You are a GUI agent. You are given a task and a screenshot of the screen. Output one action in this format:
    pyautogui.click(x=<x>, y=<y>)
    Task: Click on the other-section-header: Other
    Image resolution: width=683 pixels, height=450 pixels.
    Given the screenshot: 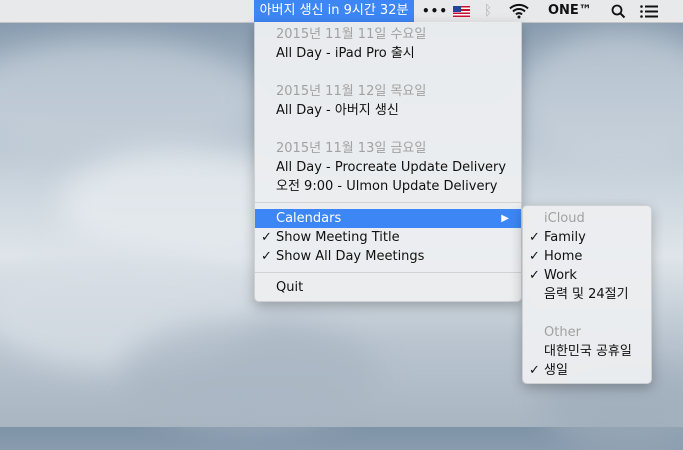 What is the action you would take?
    pyautogui.click(x=562, y=332)
    